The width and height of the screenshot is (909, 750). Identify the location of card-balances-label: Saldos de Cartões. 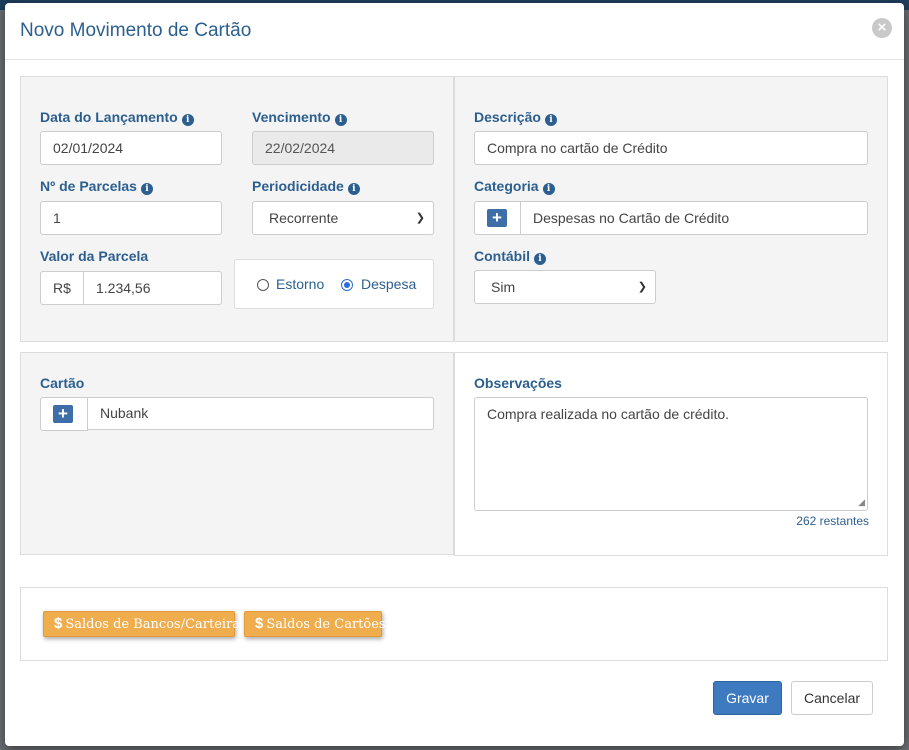
(326, 624).